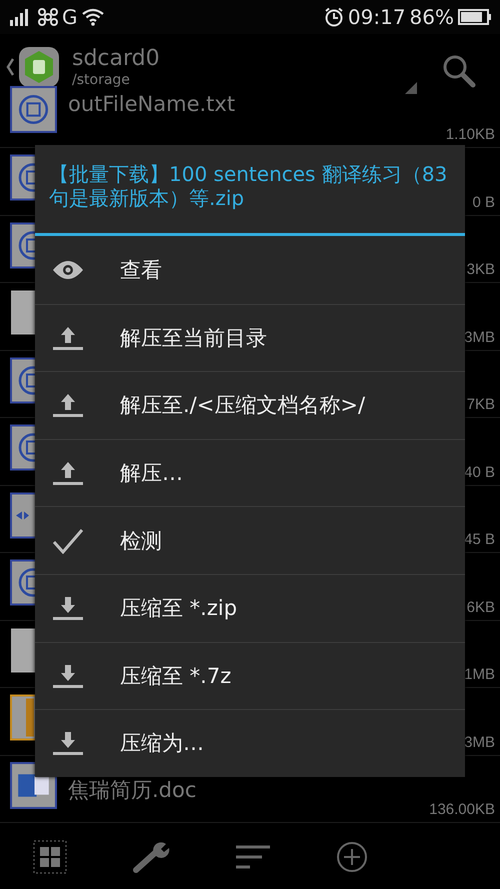 The width and height of the screenshot is (500, 889). I want to click on network-icon, so click(48, 17).